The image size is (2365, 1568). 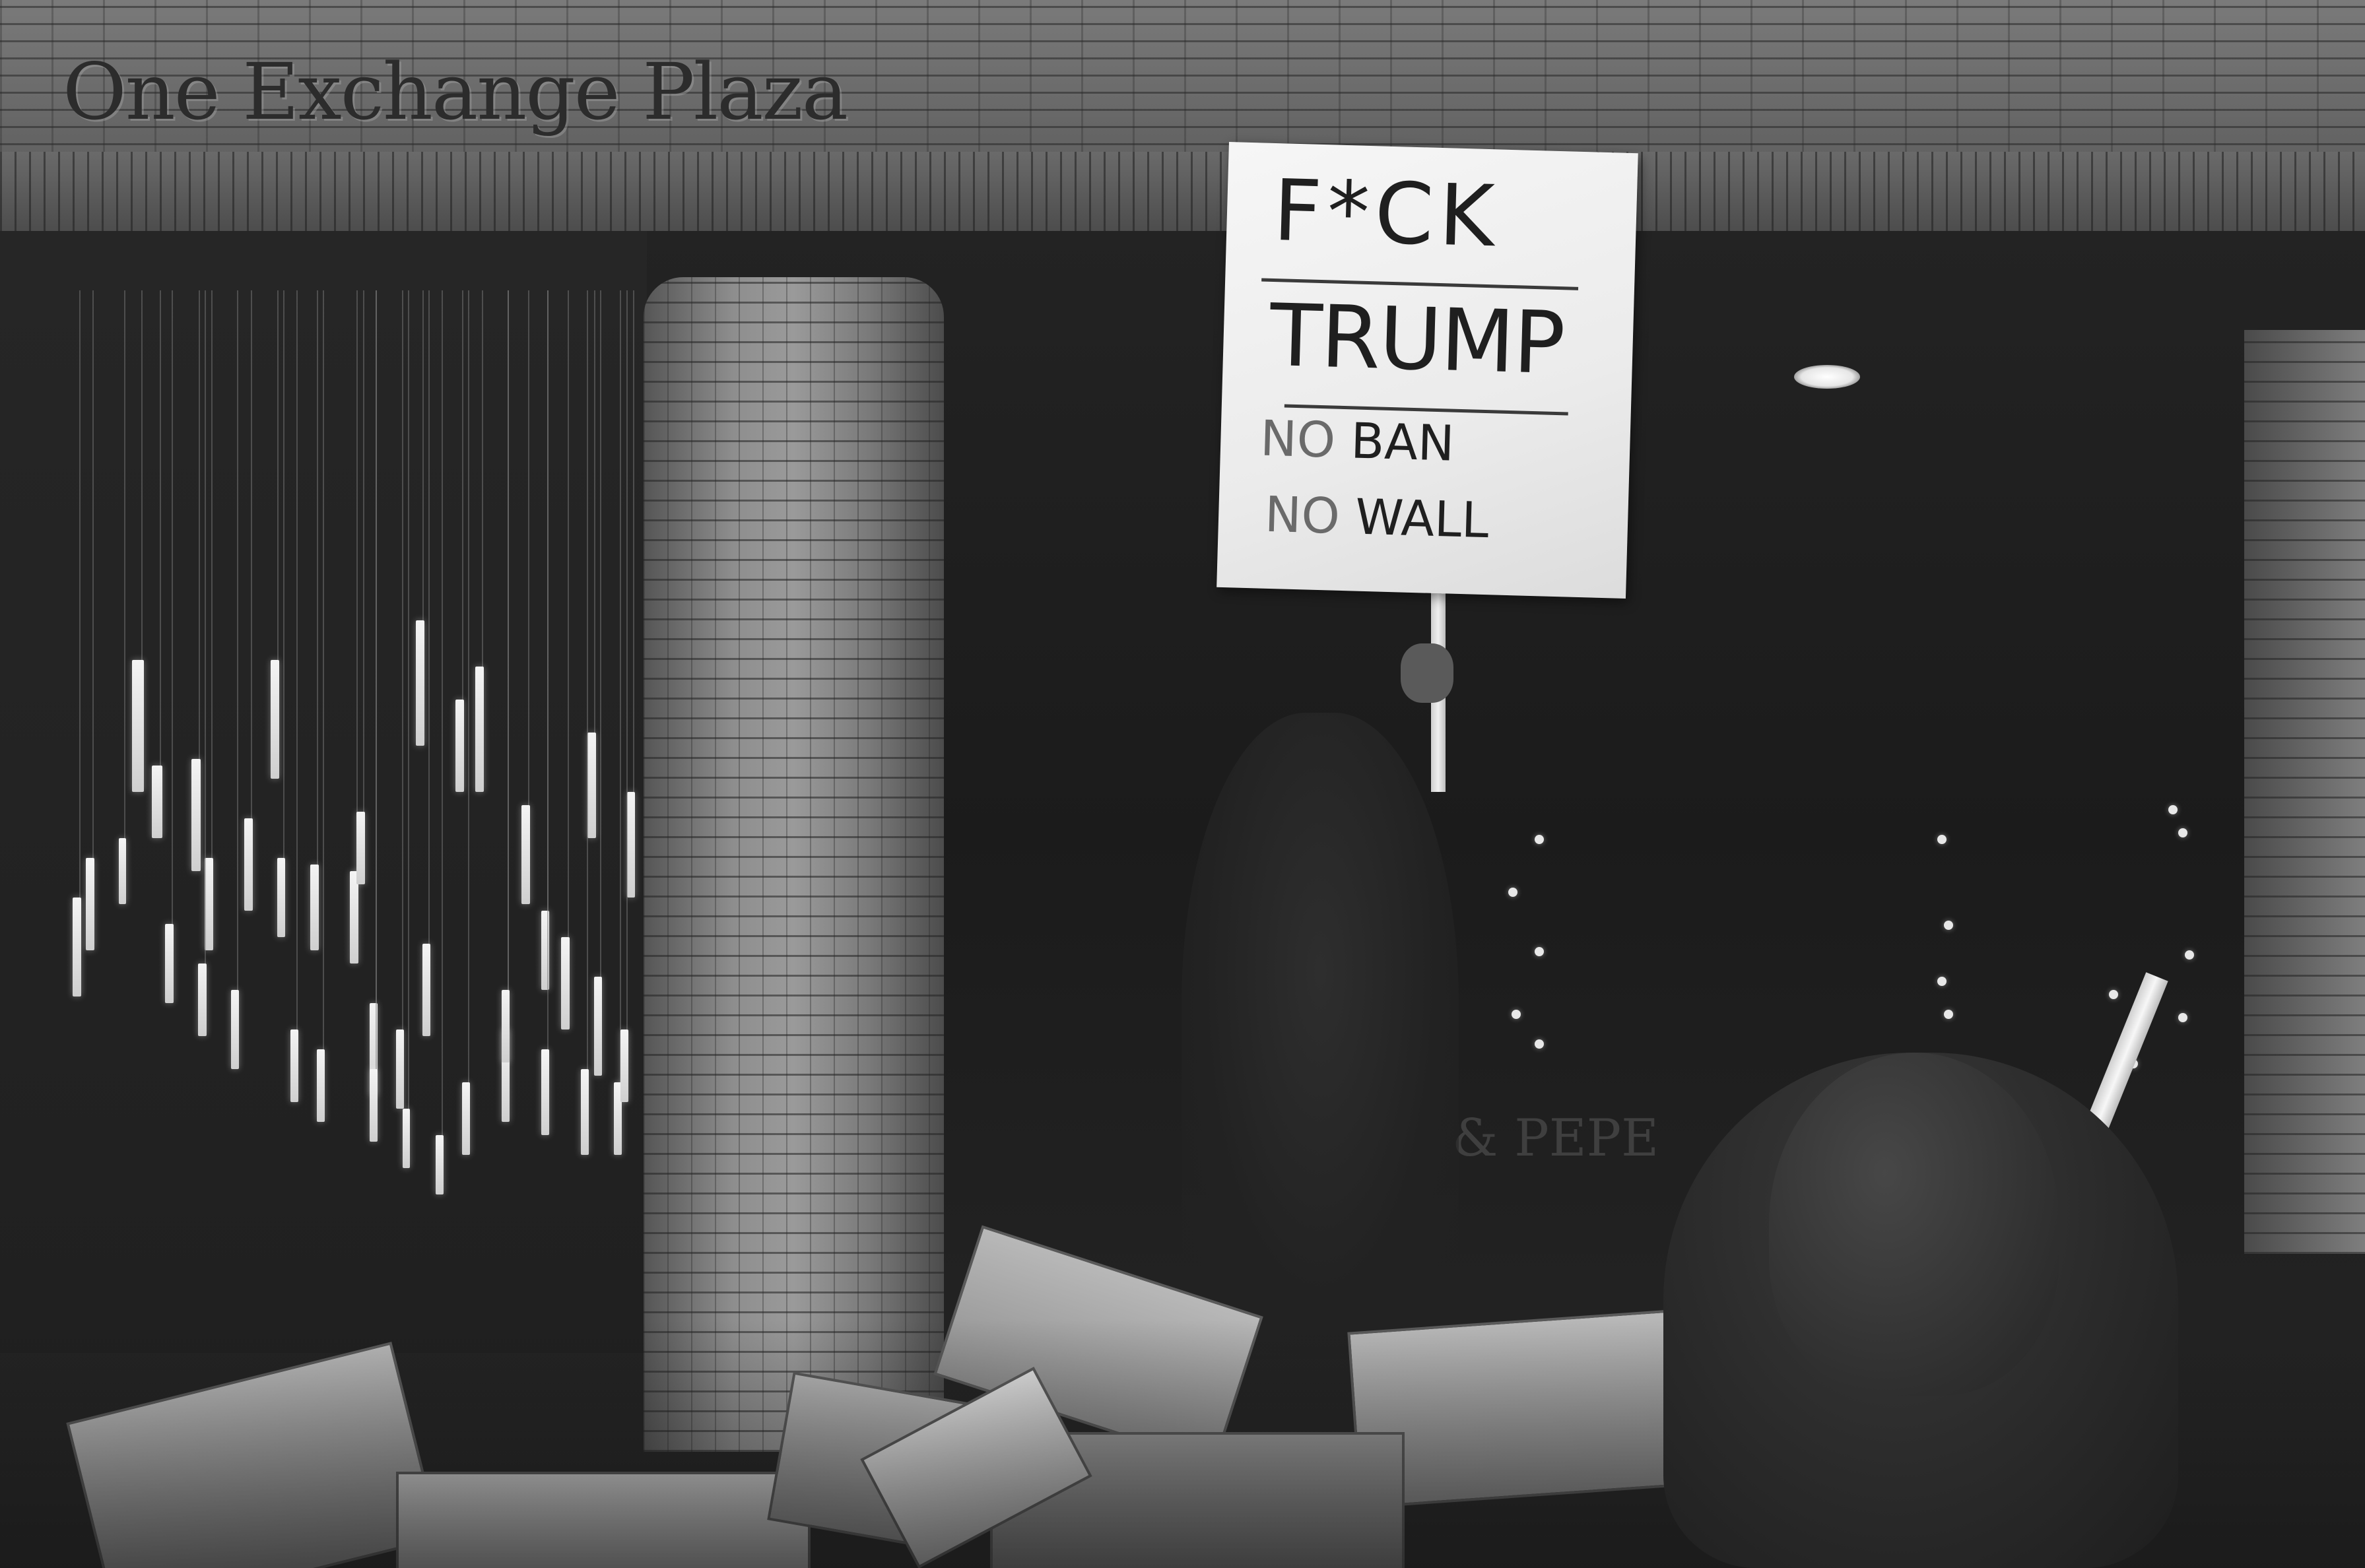 I want to click on sign-line-1: F*CK, so click(x=1386, y=214).